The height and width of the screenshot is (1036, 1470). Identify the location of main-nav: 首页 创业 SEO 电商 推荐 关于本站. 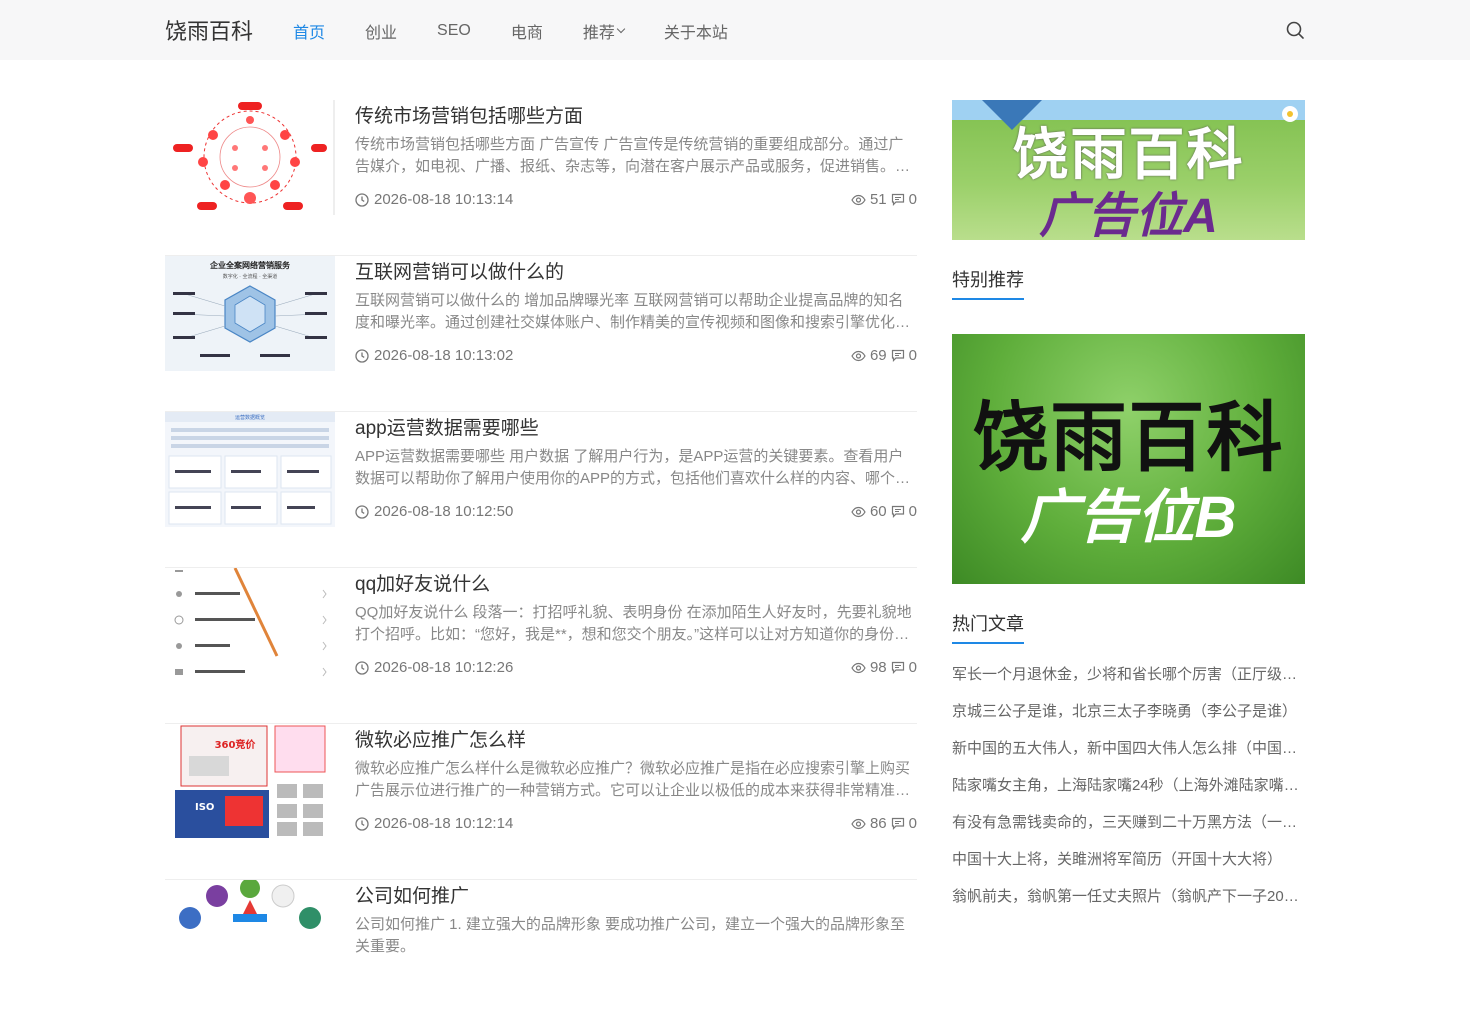
(530, 31).